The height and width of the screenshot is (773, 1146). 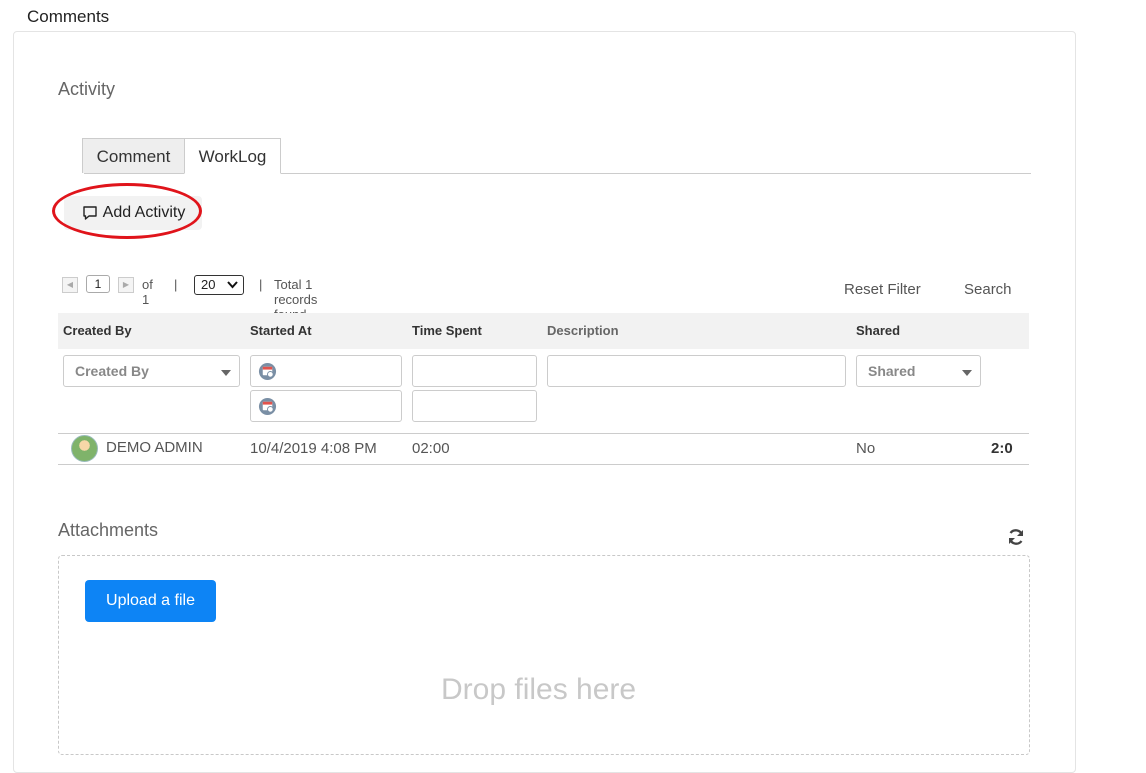 What do you see at coordinates (126, 285) in the screenshot?
I see `next-page-button: ▶` at bounding box center [126, 285].